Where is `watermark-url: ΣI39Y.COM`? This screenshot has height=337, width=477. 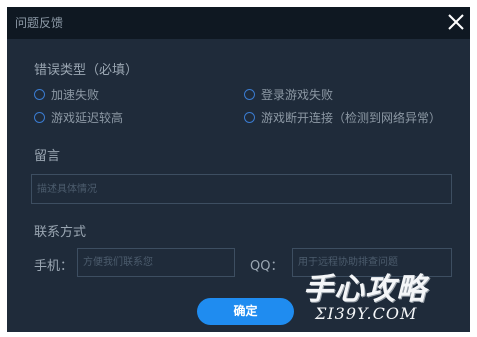 watermark-url: ΣI39Y.COM is located at coordinates (366, 313).